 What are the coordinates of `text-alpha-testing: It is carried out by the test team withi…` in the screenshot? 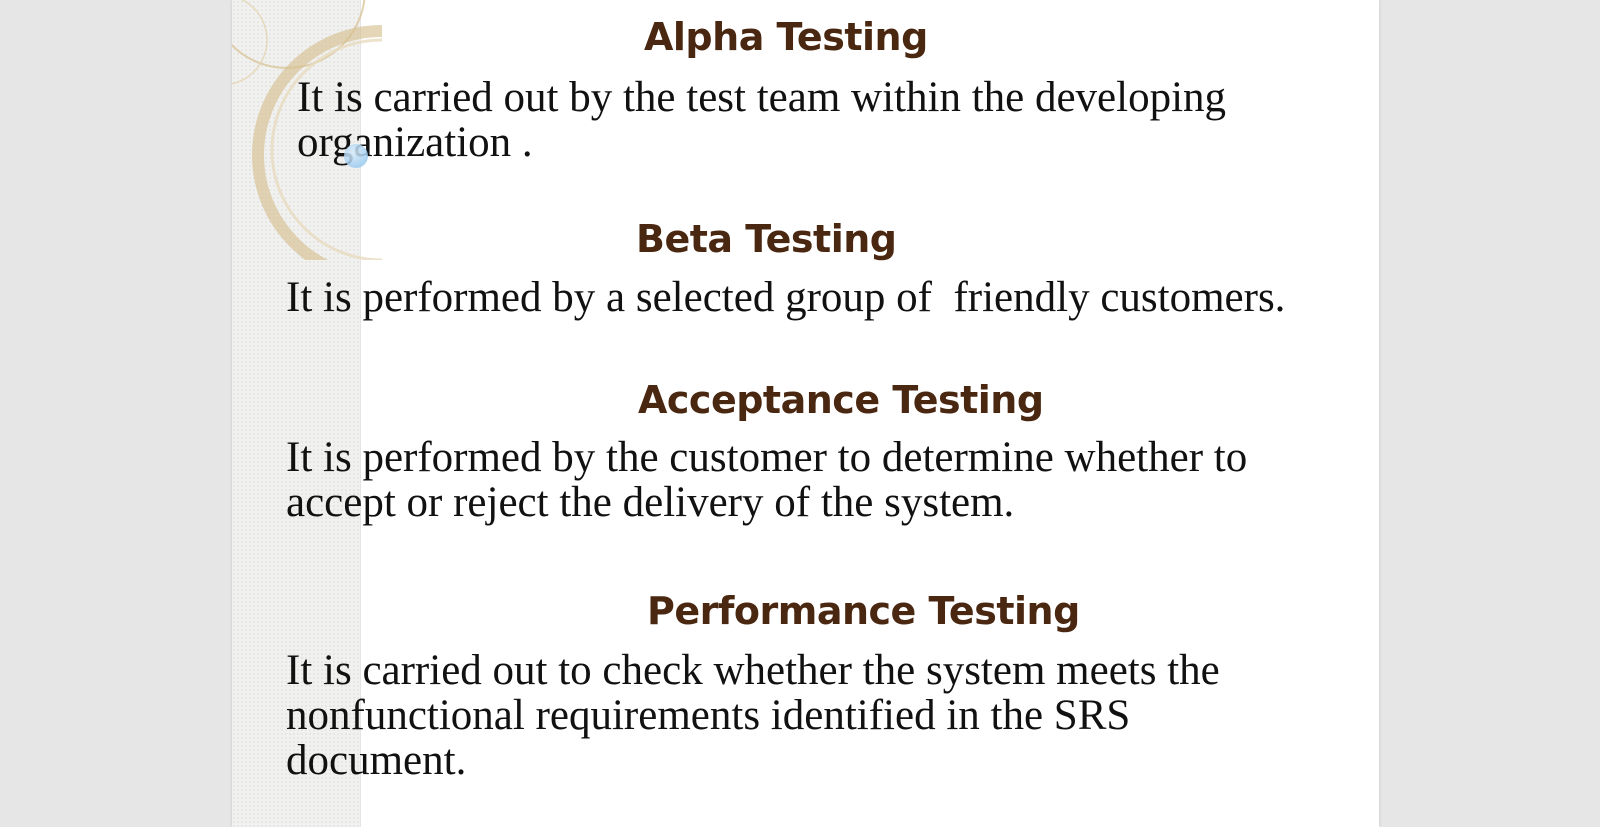 It's located at (762, 120).